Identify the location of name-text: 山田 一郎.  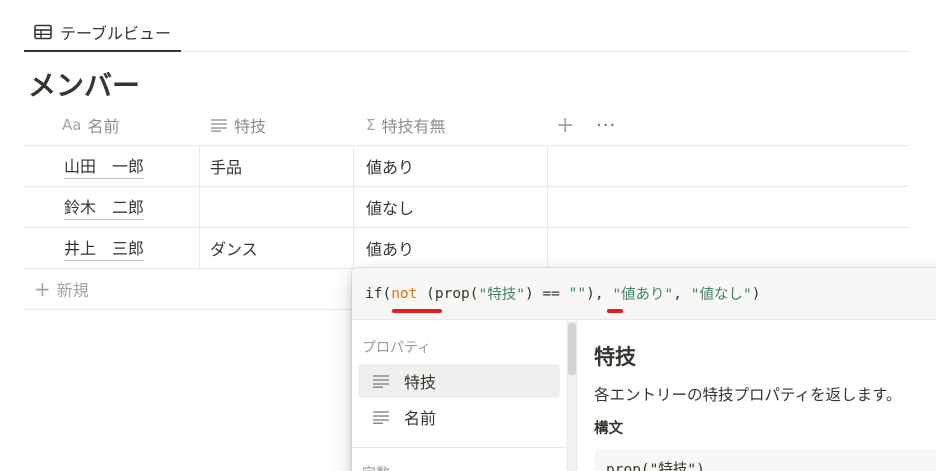
(104, 166).